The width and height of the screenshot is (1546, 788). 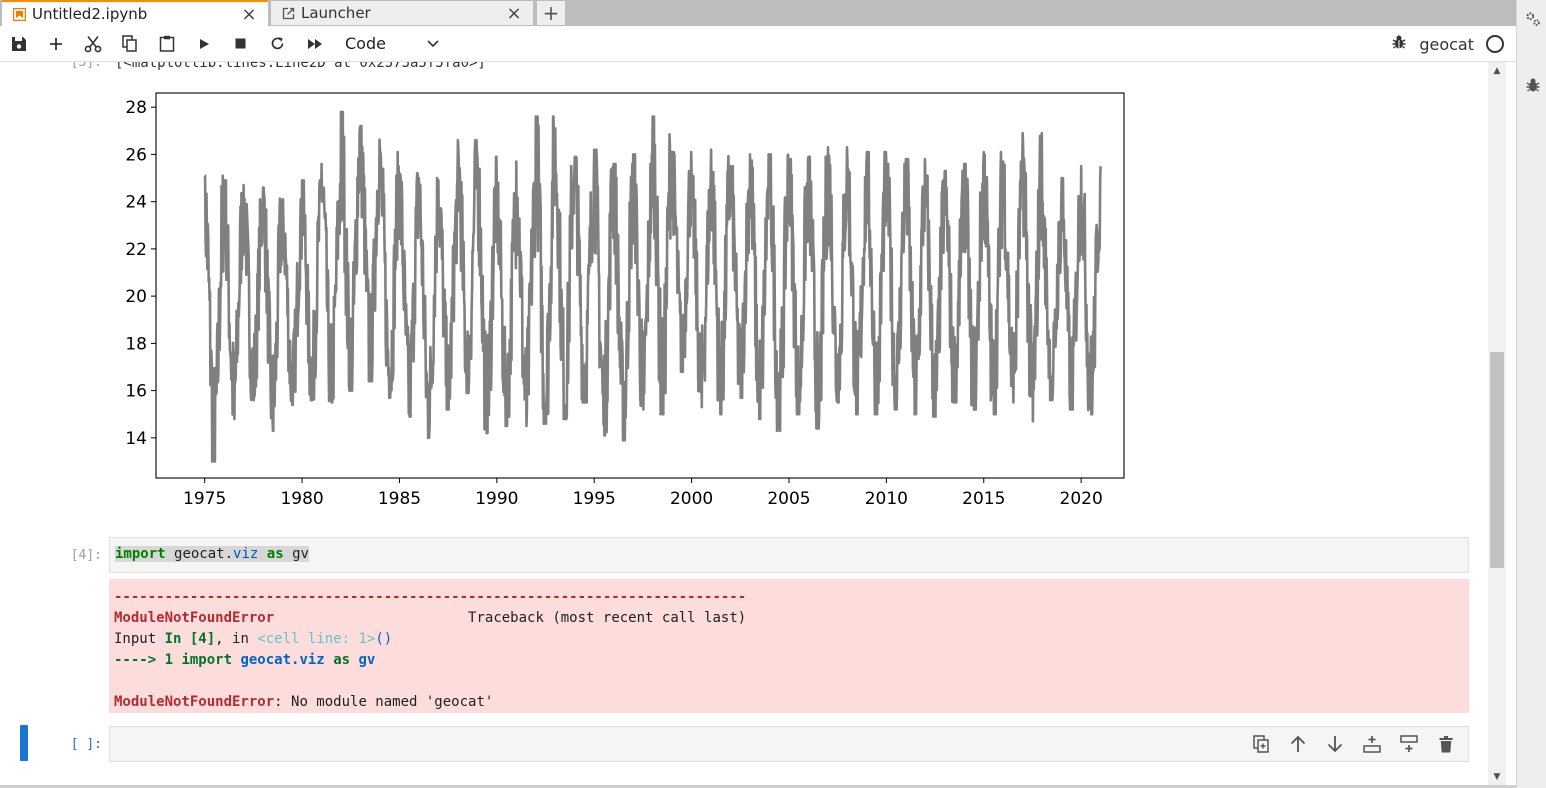 I want to click on insert-below-icon, so click(x=1408, y=743).